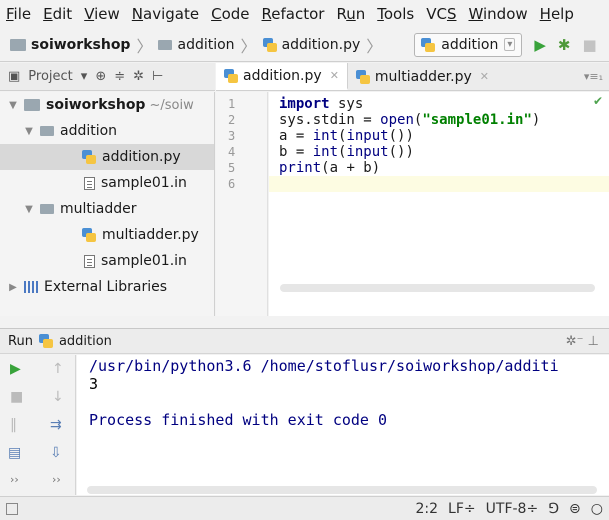 This screenshot has width=609, height=520. I want to click on project-view-select: Project, so click(50, 76).